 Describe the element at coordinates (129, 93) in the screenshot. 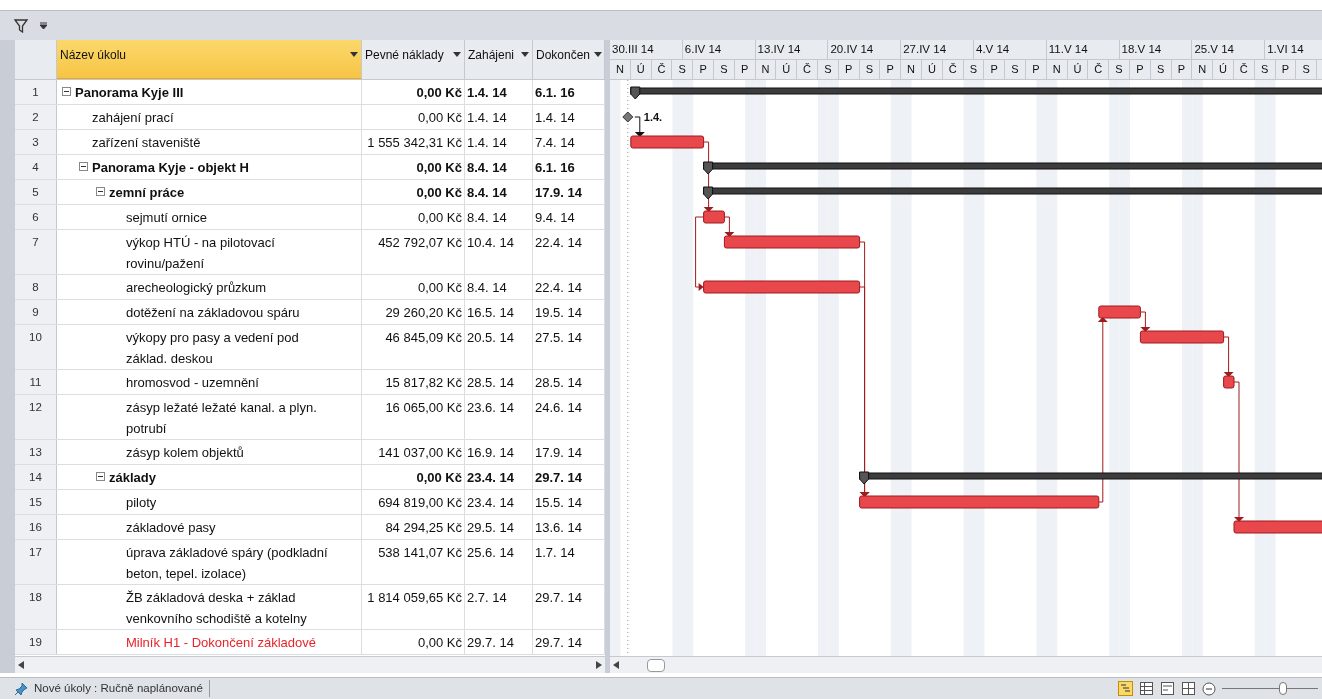

I see `task-name: Panorama Kyje III` at that location.